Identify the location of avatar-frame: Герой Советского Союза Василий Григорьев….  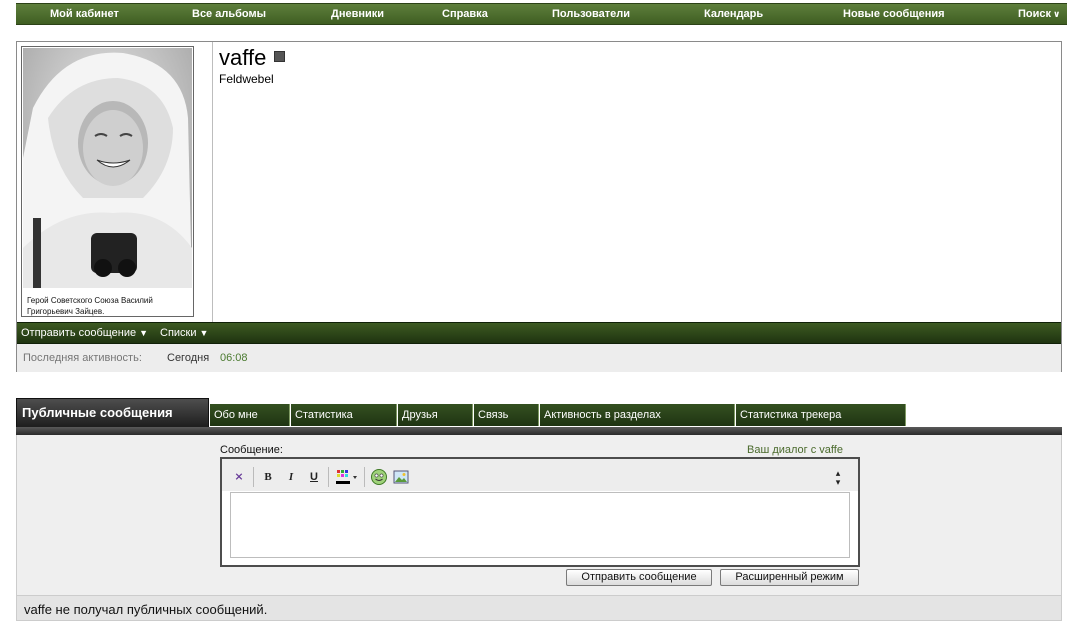
(115, 182).